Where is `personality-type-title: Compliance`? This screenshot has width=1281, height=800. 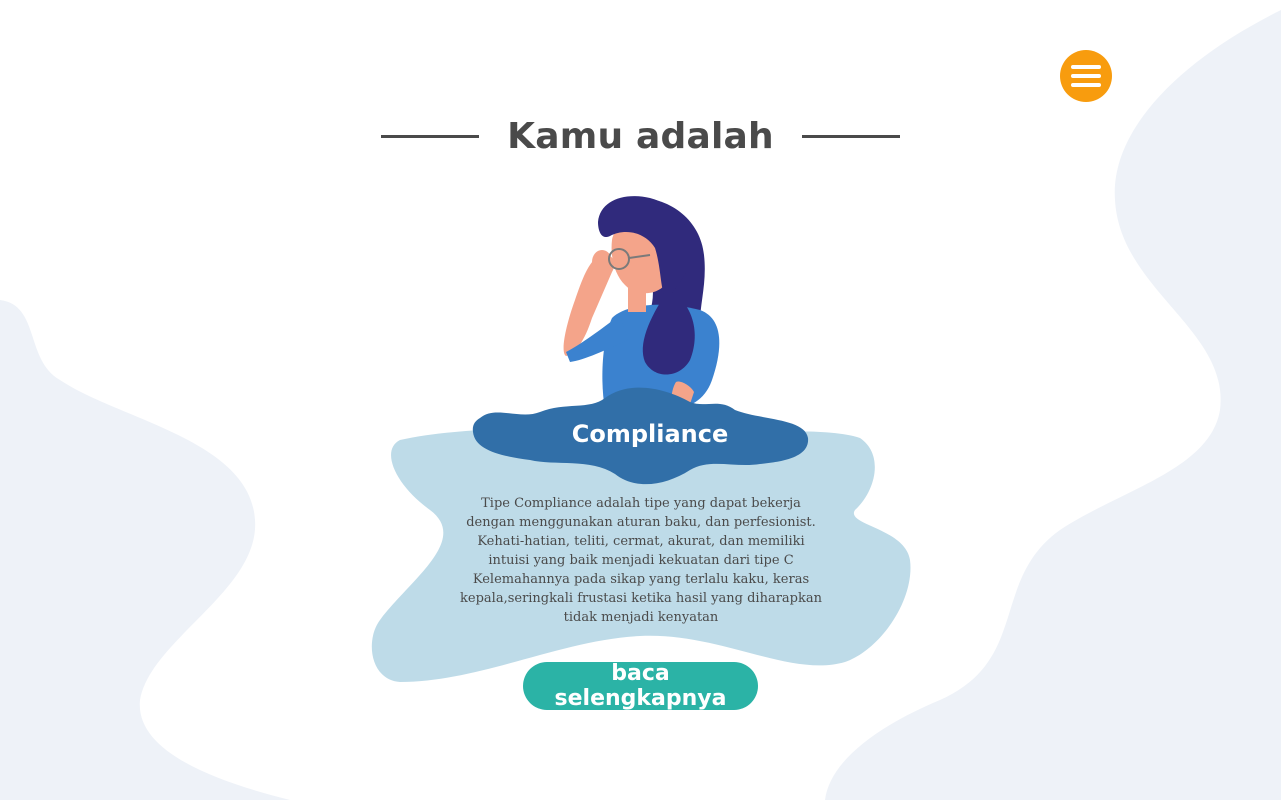
personality-type-title: Compliance is located at coordinates (650, 434).